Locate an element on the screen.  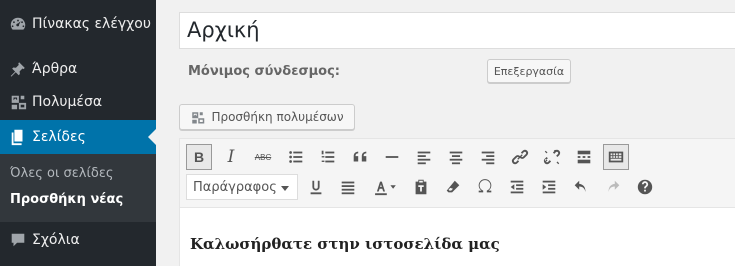
editor-toolbar-primary: B I ABC is located at coordinates (457, 157).